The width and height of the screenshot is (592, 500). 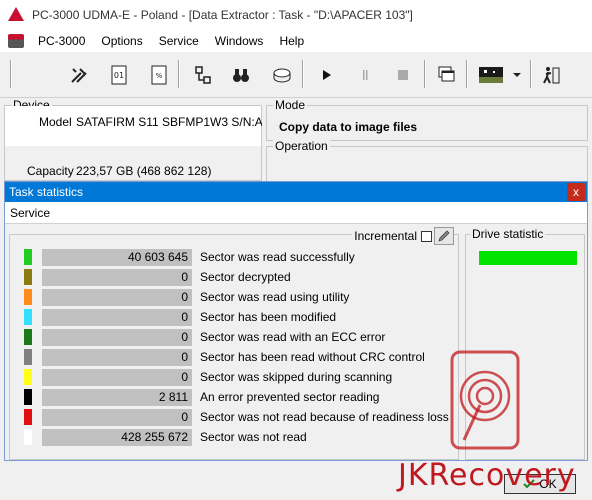 I want to click on menu-service: Service, so click(x=179, y=41).